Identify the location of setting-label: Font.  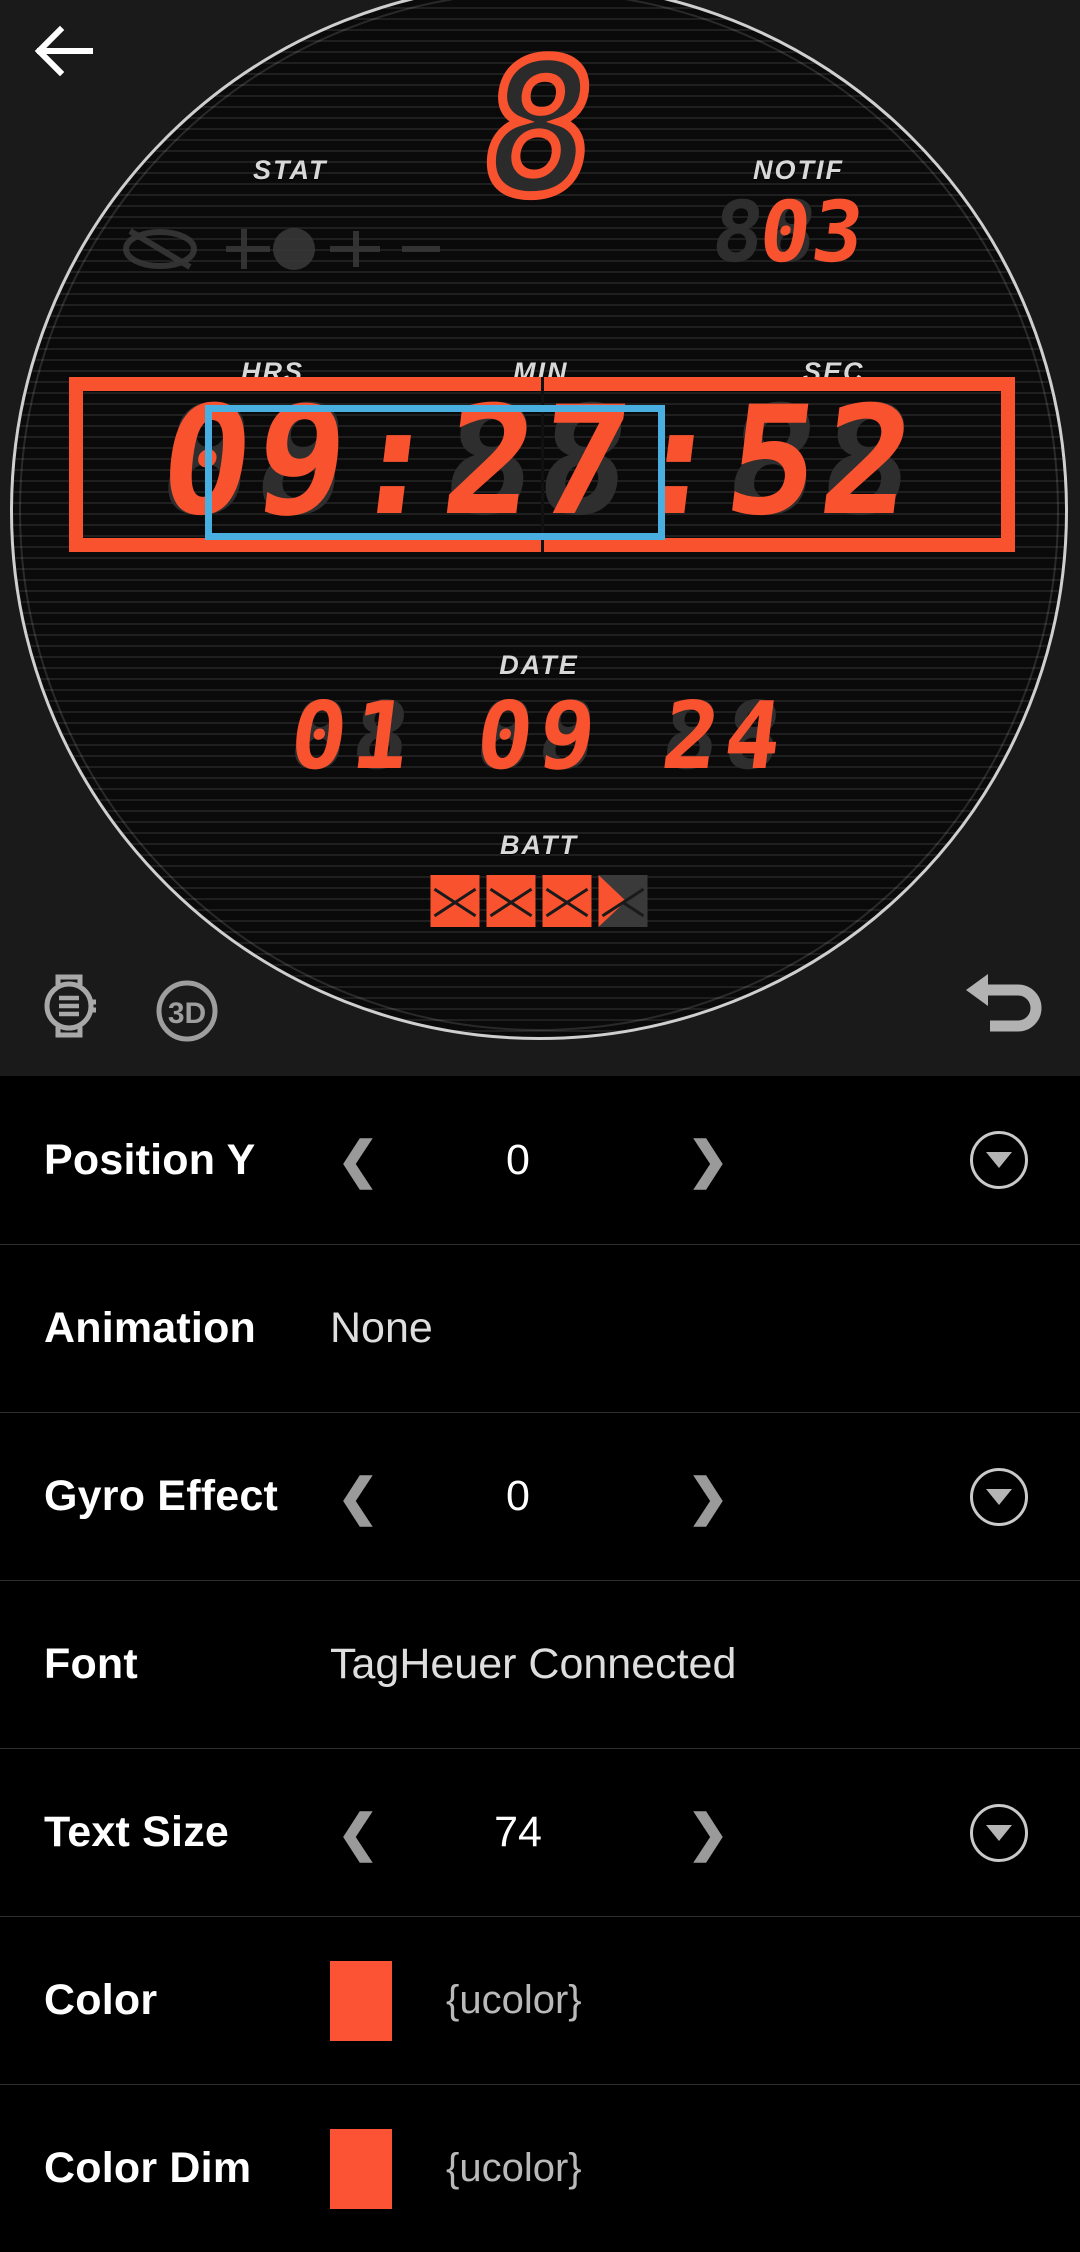
(91, 1664).